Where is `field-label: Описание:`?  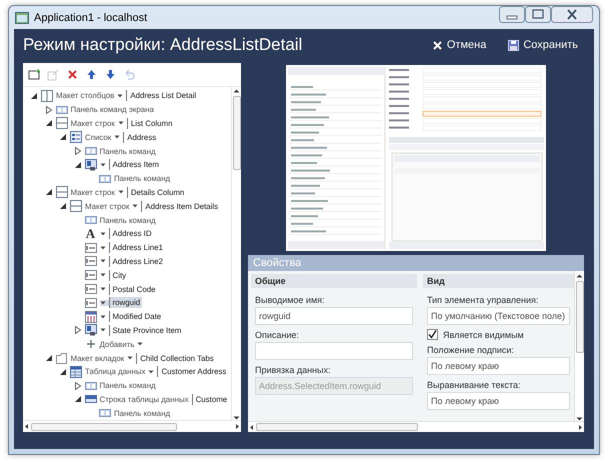 field-label: Описание: is located at coordinates (277, 335).